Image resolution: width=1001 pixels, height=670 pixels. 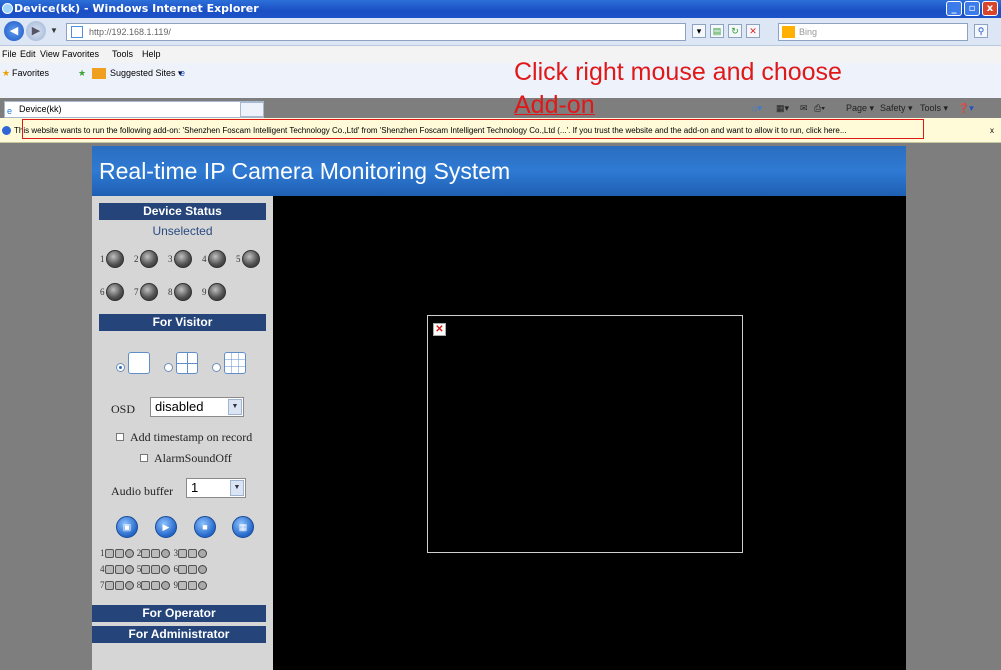 What do you see at coordinates (36, 31) in the screenshot?
I see `forward-icon: ▶` at bounding box center [36, 31].